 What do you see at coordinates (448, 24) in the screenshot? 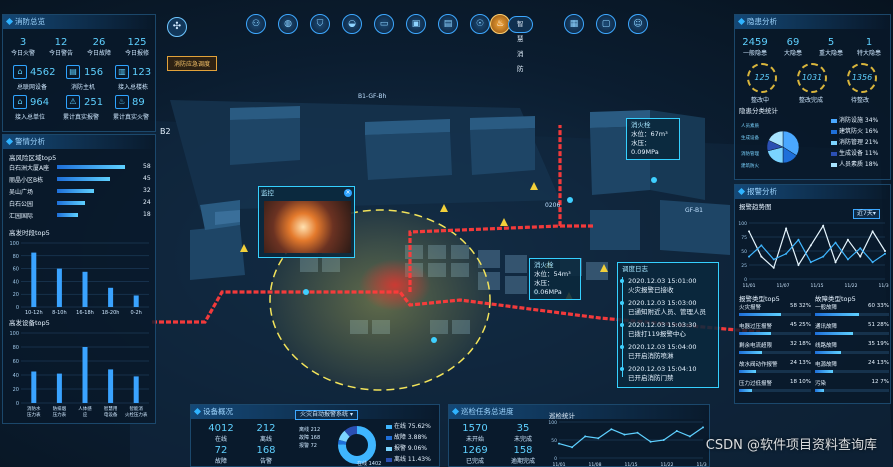
I see `truck-icon: ▤` at bounding box center [448, 24].